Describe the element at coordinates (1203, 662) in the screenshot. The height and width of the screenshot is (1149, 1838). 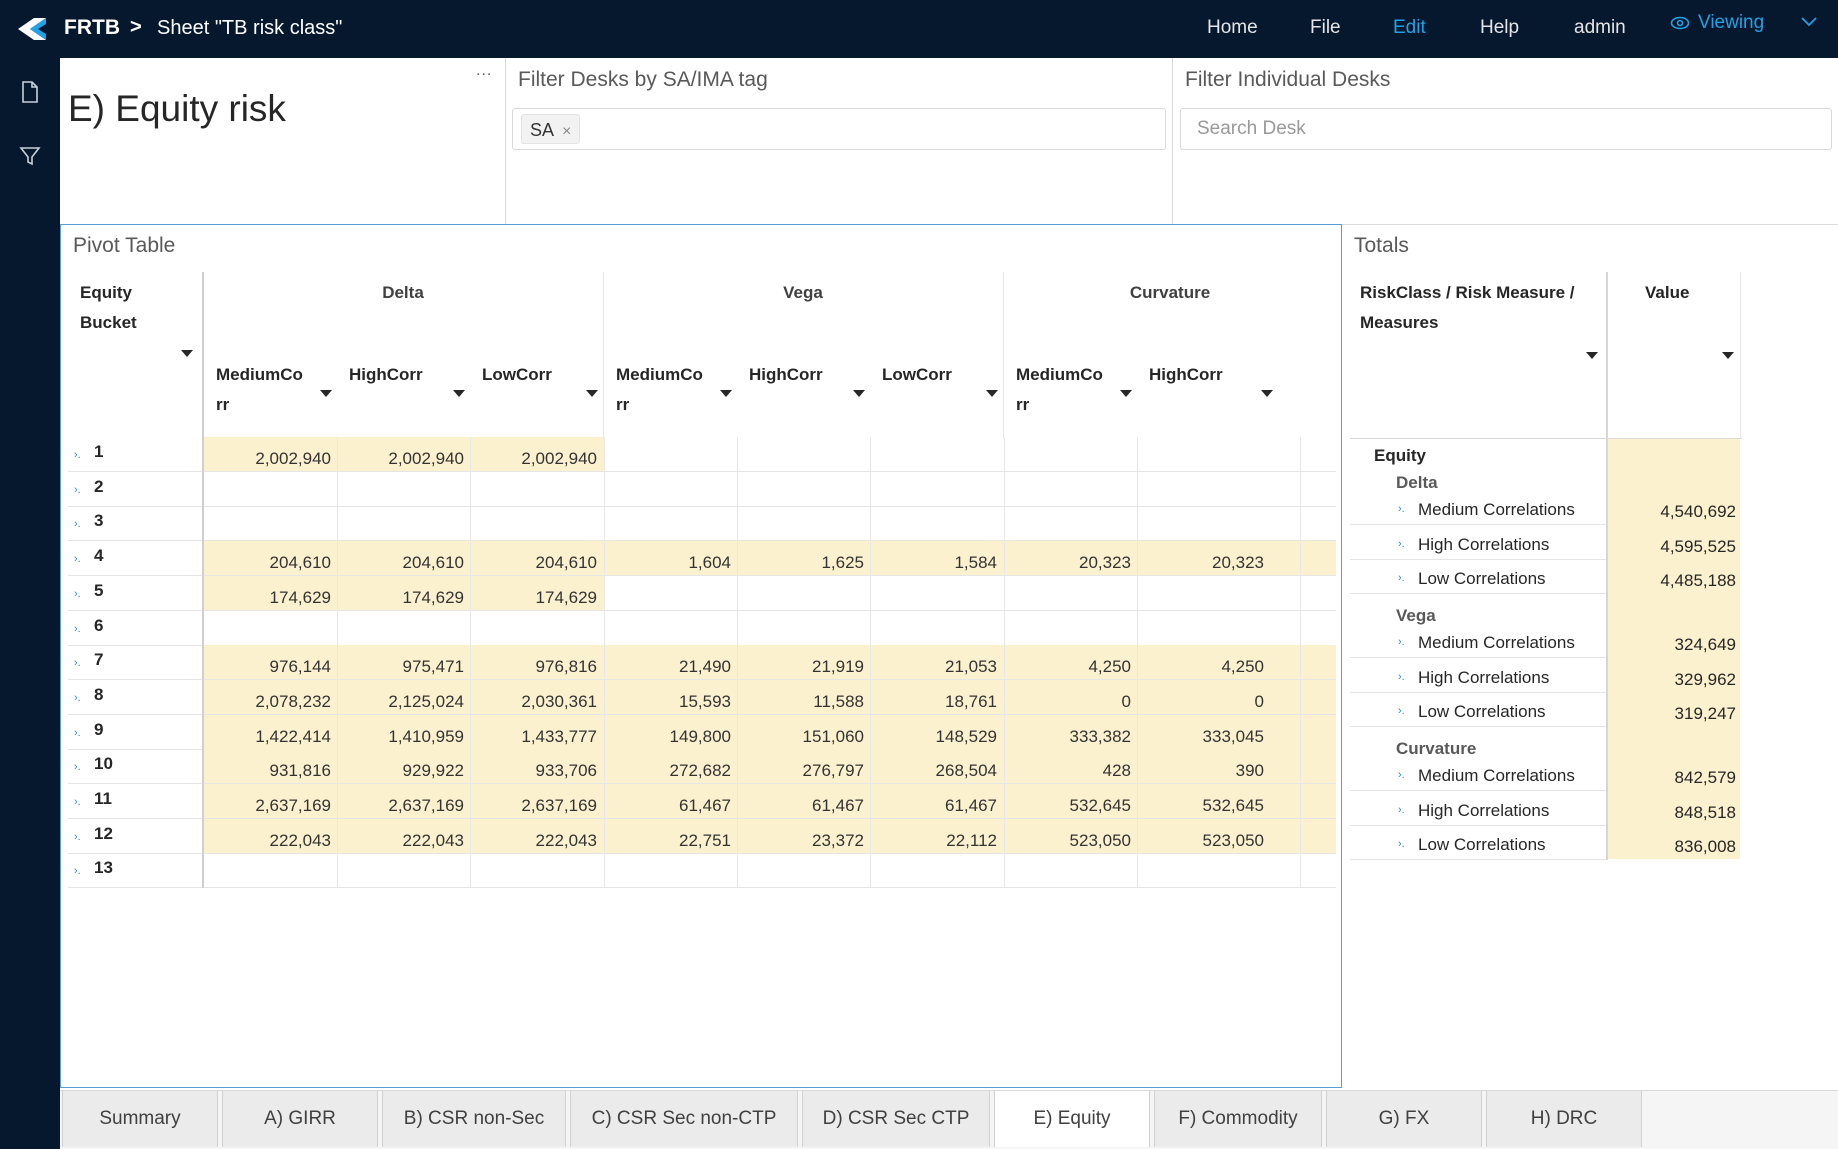
I see `table-cell: 4,250` at that location.